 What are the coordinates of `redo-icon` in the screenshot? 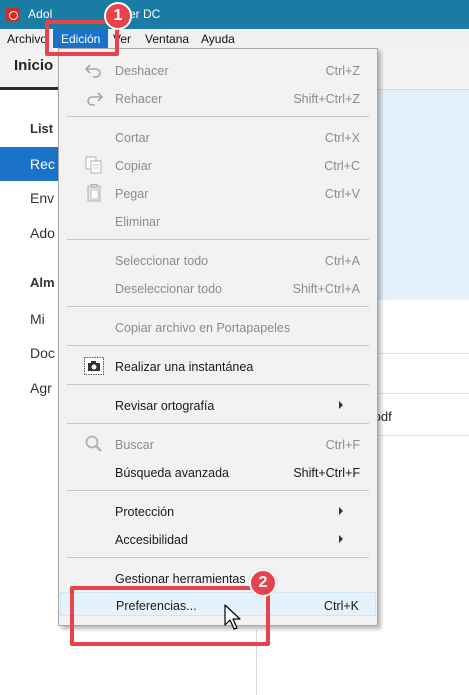 It's located at (94, 98).